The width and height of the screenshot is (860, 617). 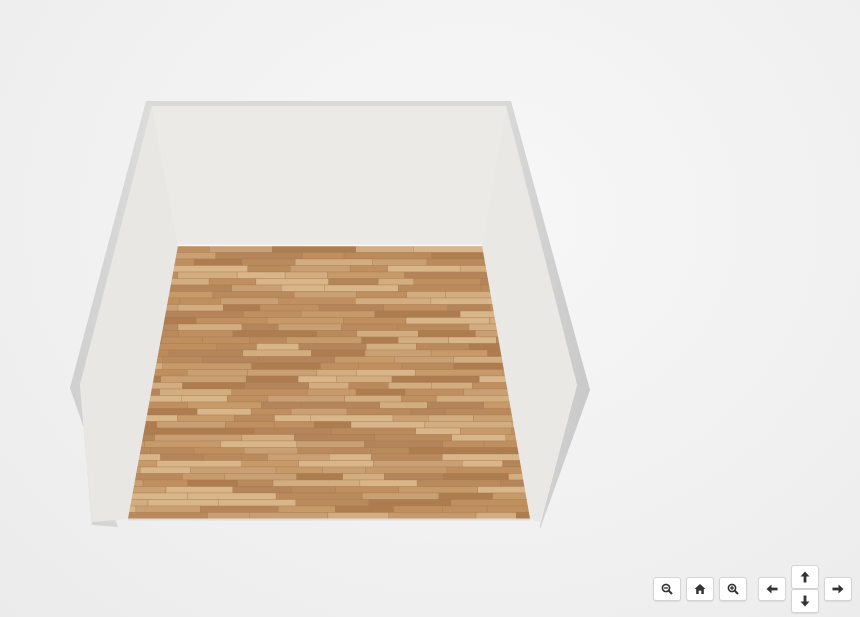 I want to click on zoom-out-icon, so click(x=667, y=589).